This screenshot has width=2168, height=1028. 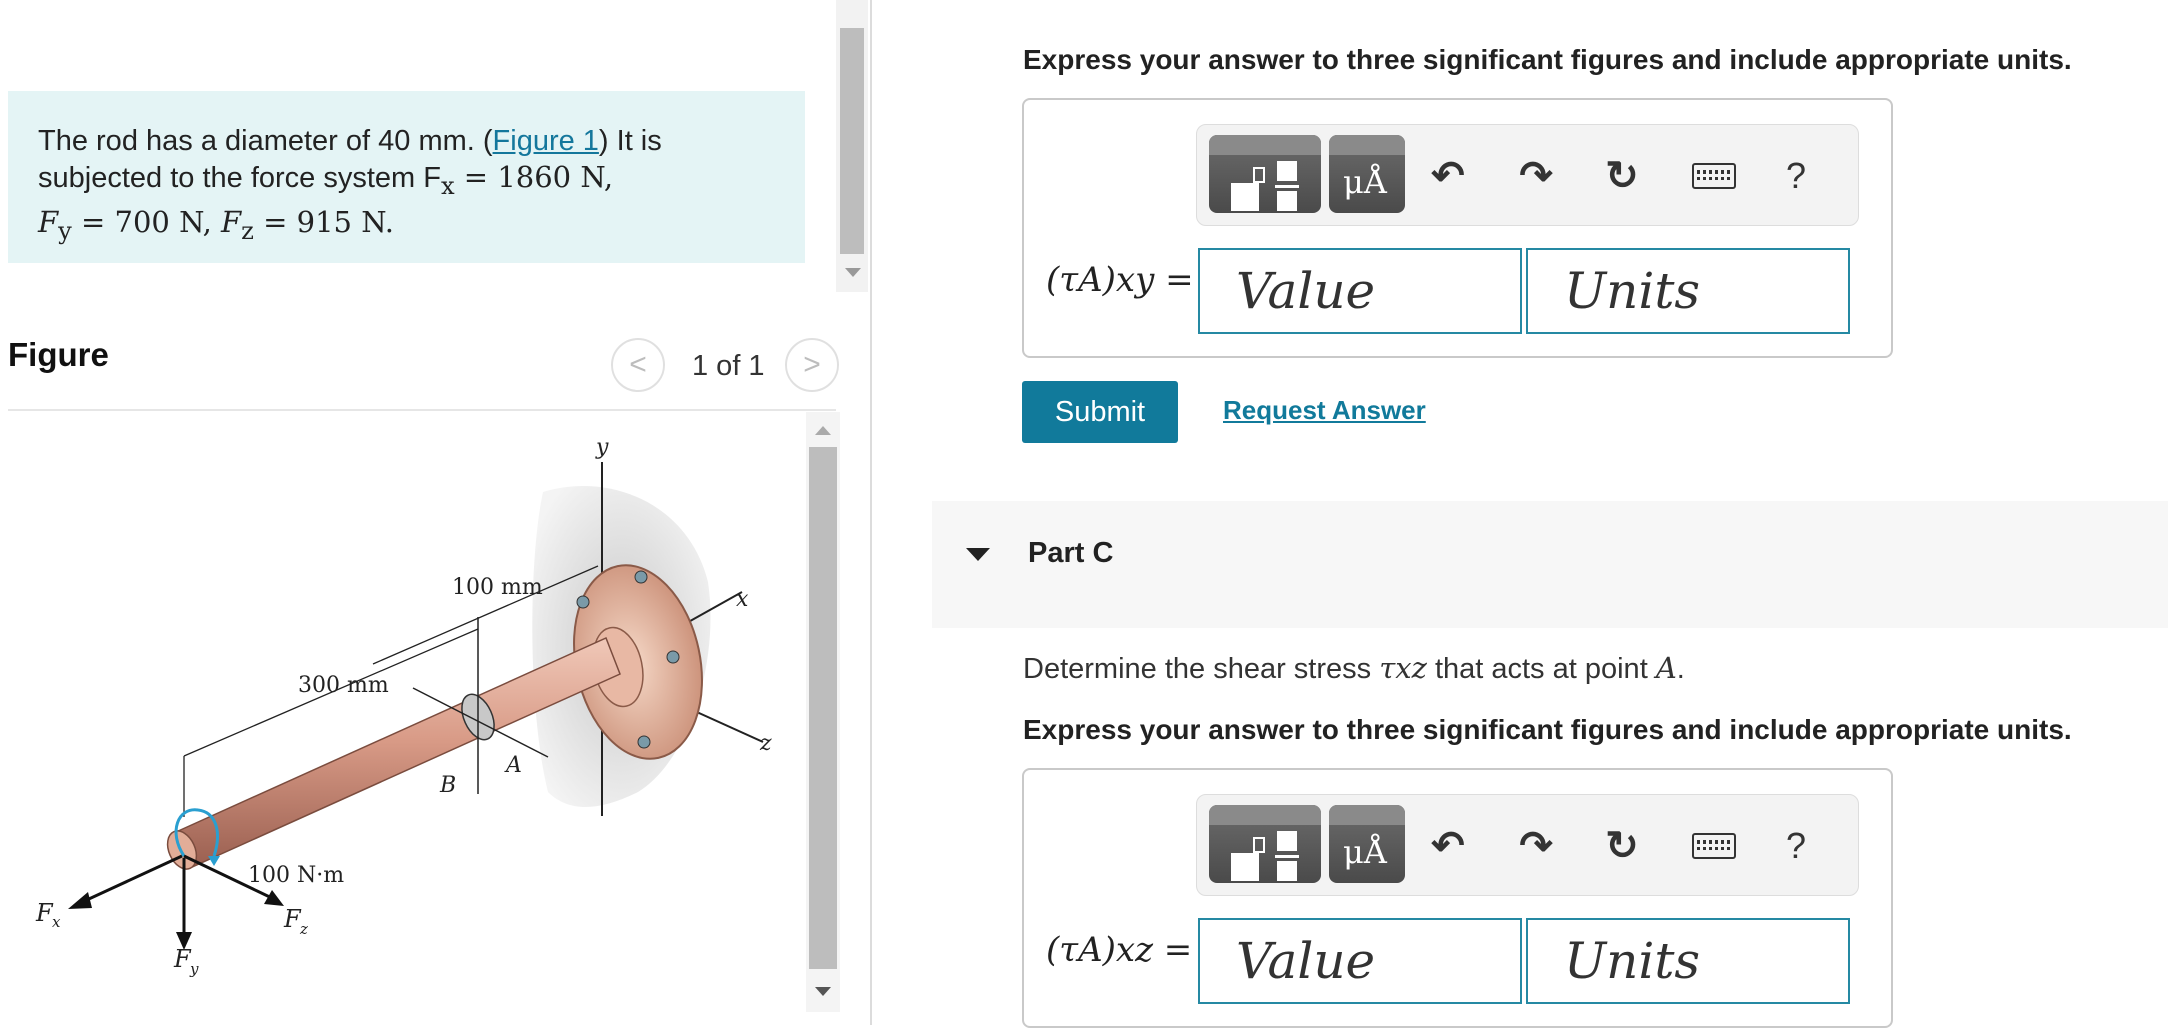 I want to click on submit-button: Submit, so click(x=1100, y=412).